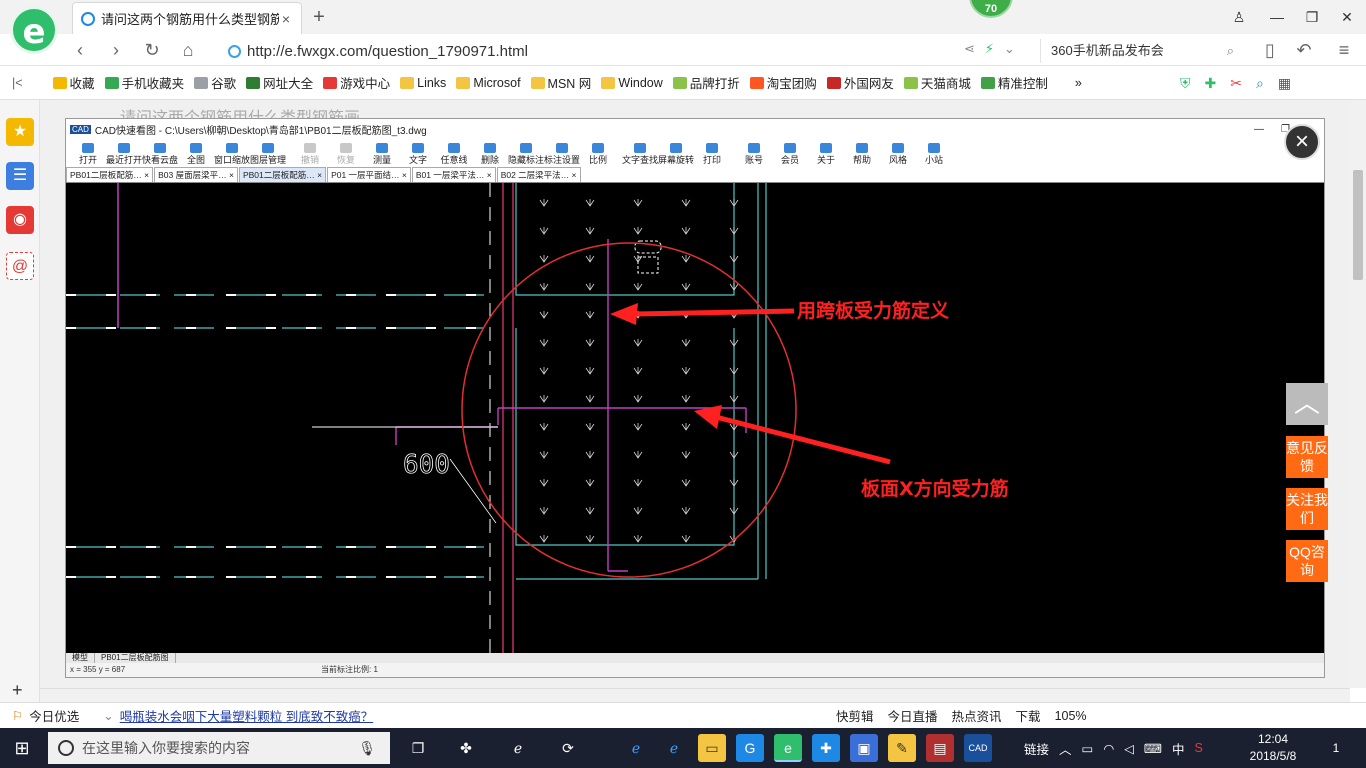 The height and width of the screenshot is (768, 1366). Describe the element at coordinates (160, 155) in the screenshot. I see `viewer-tool-button: 快看云盘` at that location.